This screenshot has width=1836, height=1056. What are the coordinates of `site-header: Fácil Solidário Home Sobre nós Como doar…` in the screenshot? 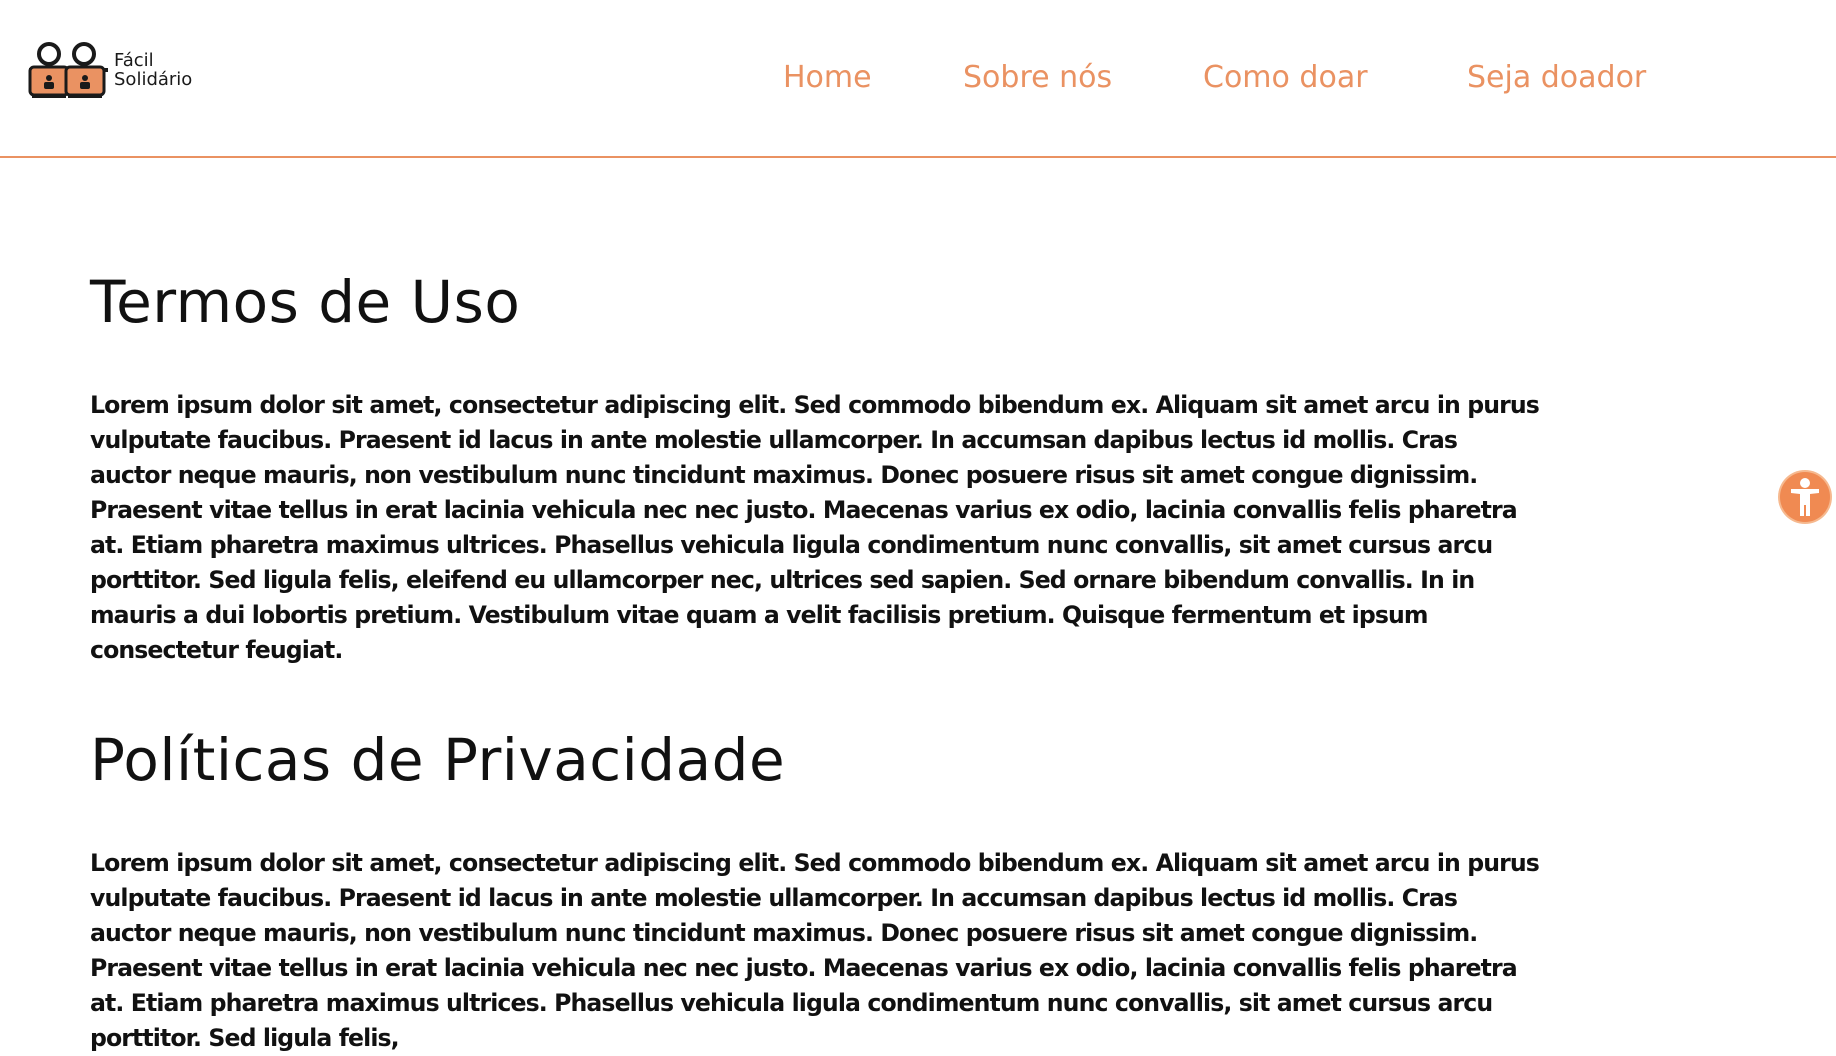 It's located at (918, 79).